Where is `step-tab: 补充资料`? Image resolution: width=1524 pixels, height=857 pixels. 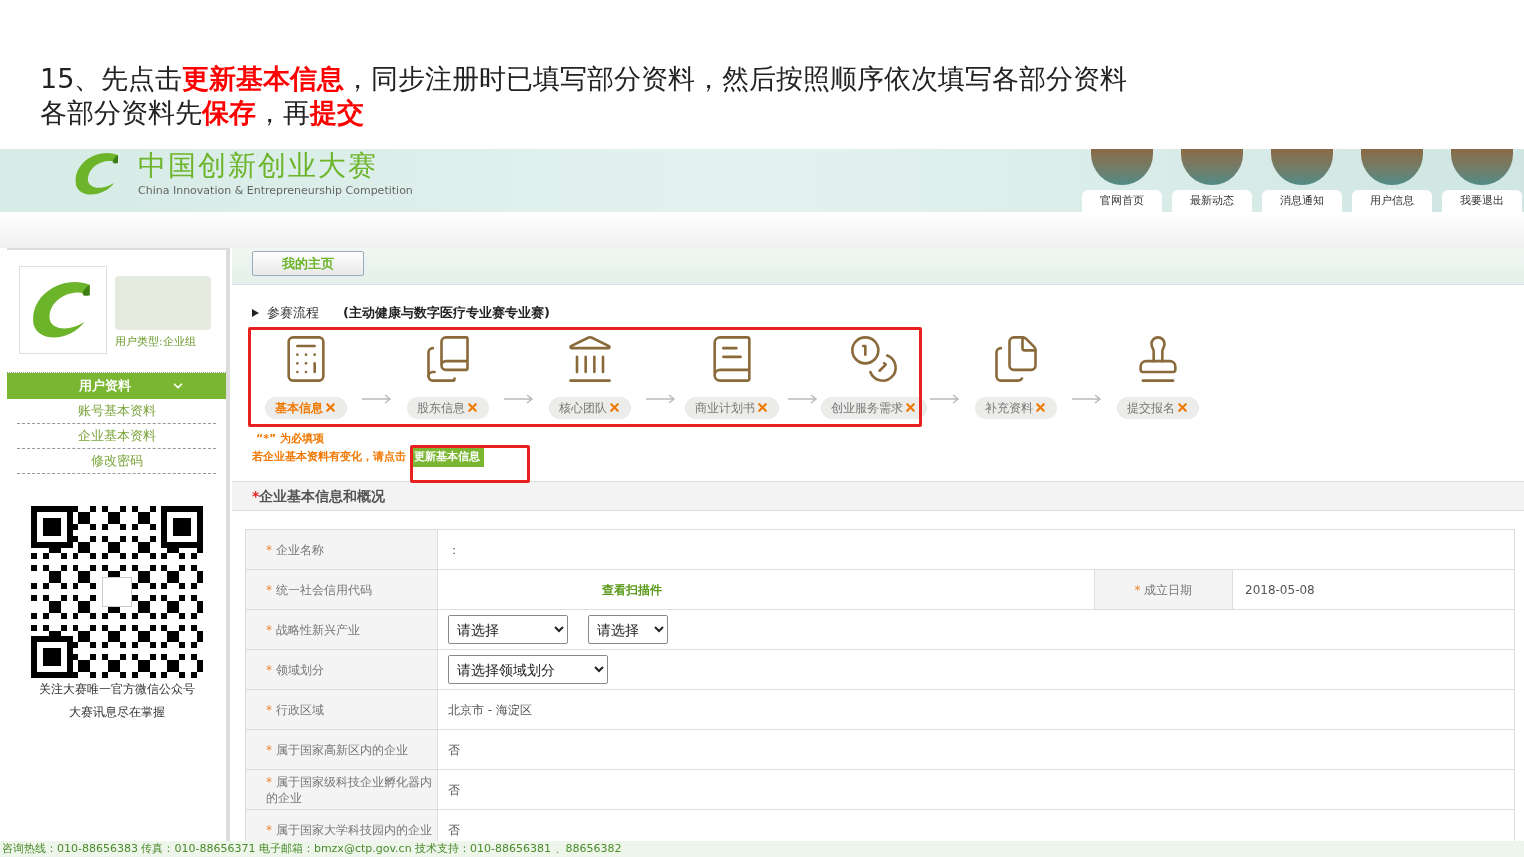
step-tab: 补充资料 is located at coordinates (1016, 407).